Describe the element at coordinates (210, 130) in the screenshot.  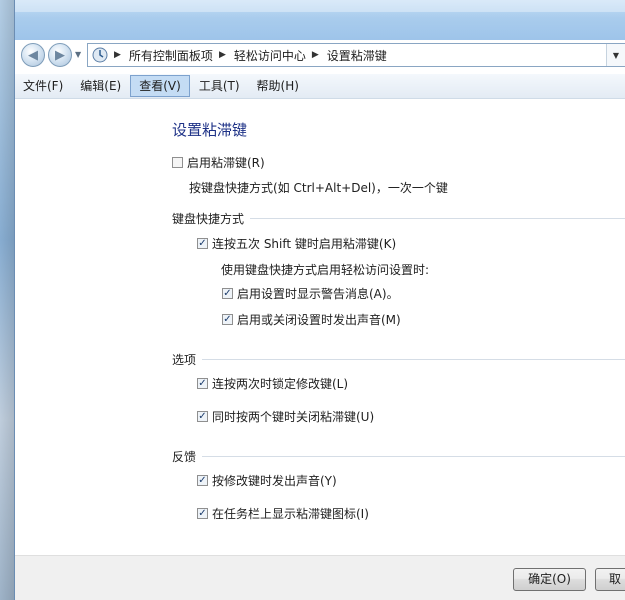
I see `page-title: 设置粘滞键` at that location.